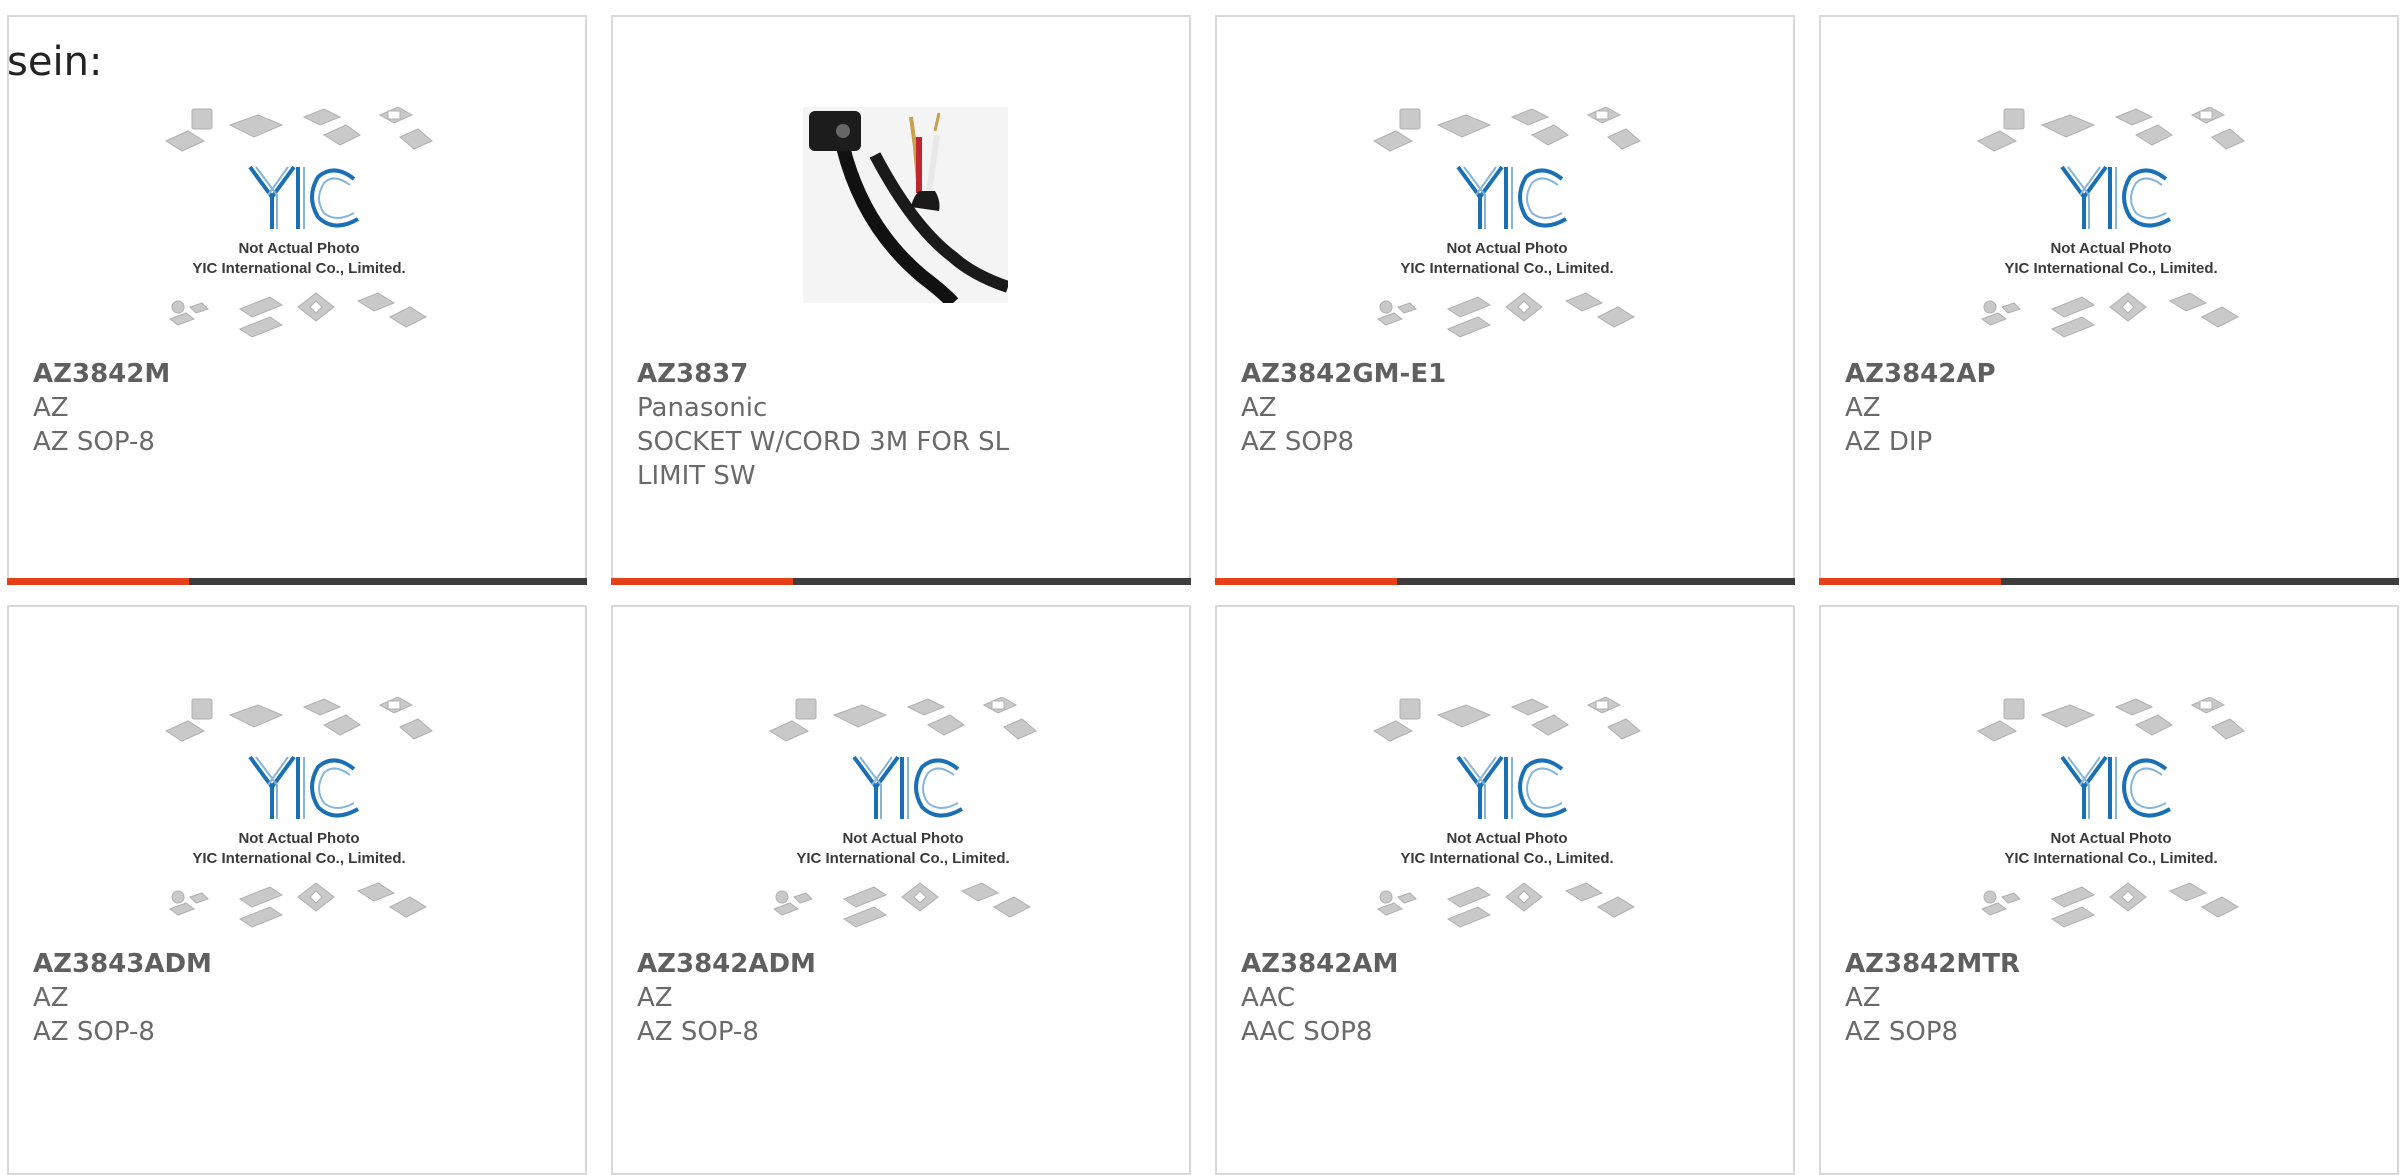 The height and width of the screenshot is (1175, 2400). What do you see at coordinates (702, 408) in the screenshot?
I see `manufacturer: Panasonic` at bounding box center [702, 408].